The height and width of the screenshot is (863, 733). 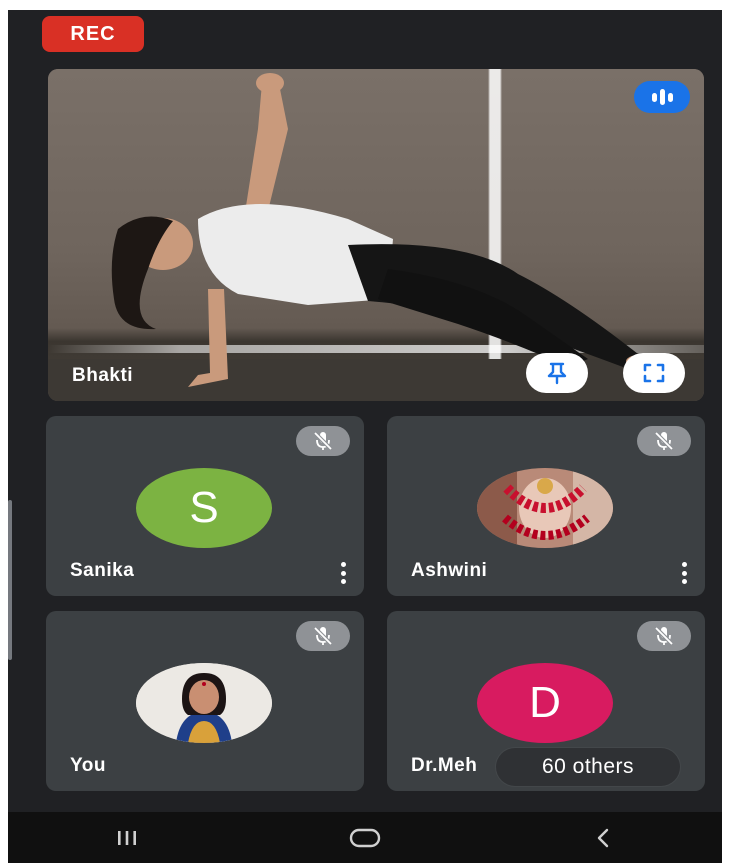 I want to click on edge-panel-handle, so click(x=10, y=580).